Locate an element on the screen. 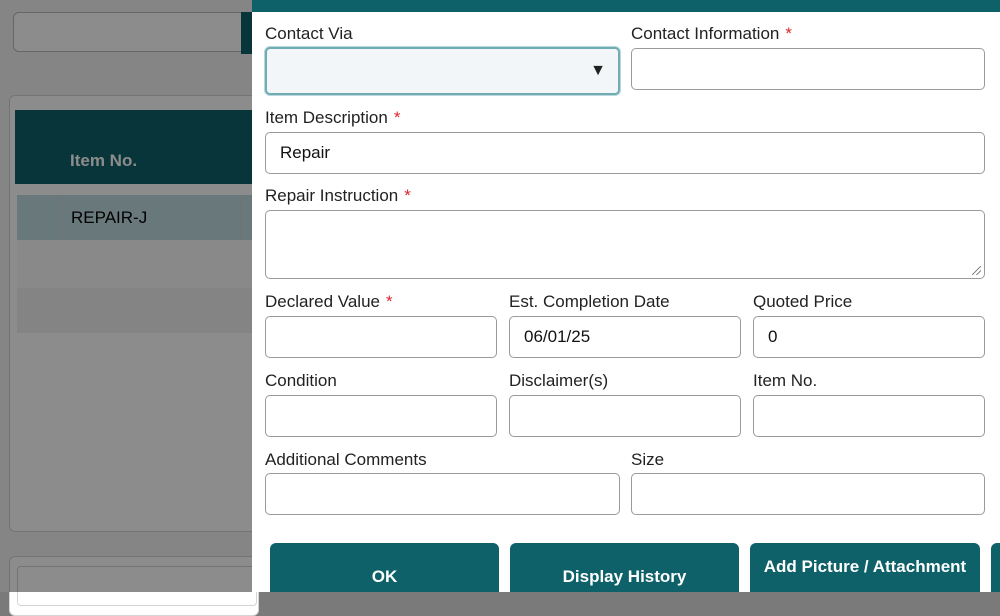 The width and height of the screenshot is (1000, 616). disclaimers-field is located at coordinates (625, 416).